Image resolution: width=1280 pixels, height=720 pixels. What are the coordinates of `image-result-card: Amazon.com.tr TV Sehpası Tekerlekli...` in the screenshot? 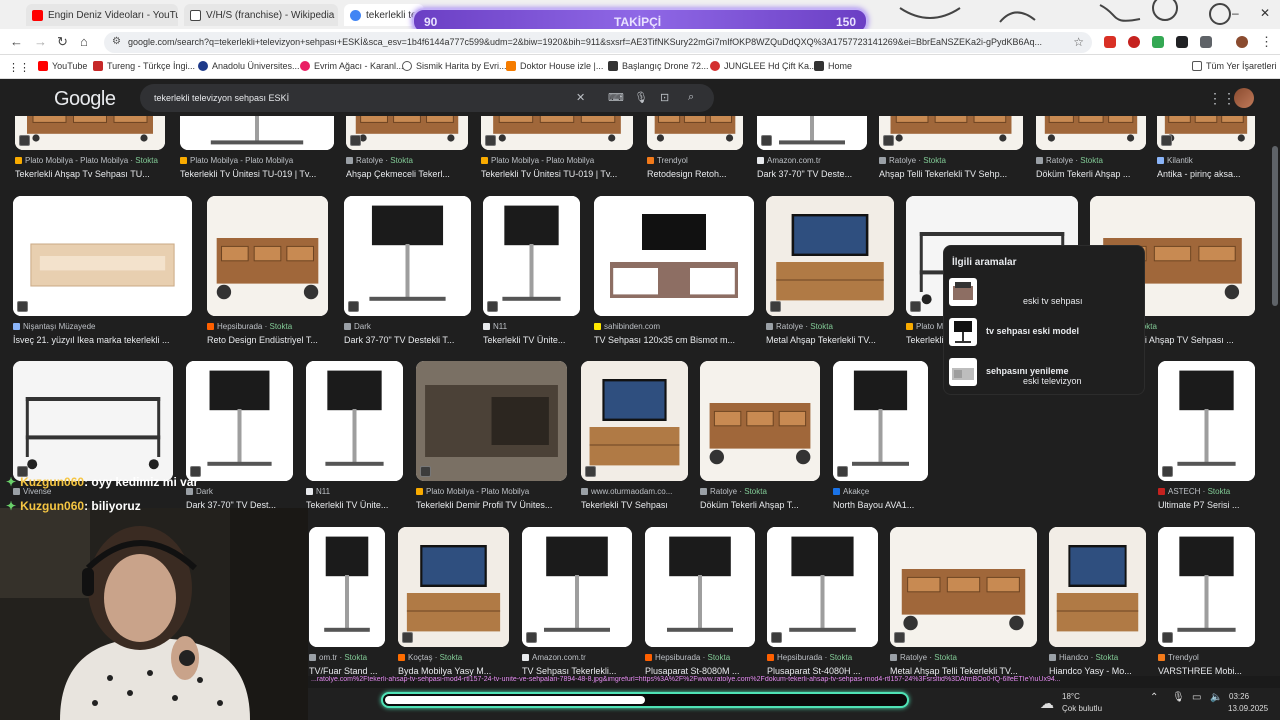 It's located at (577, 612).